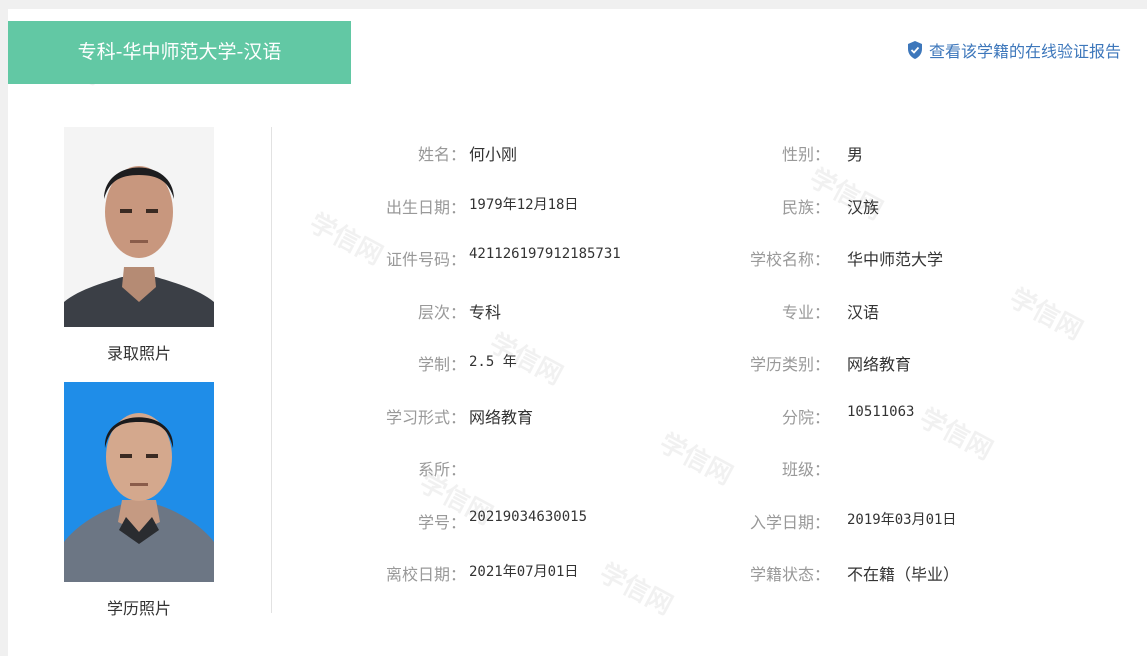 This screenshot has width=1147, height=656. I want to click on student-number-value: 20219034630015, so click(528, 516).